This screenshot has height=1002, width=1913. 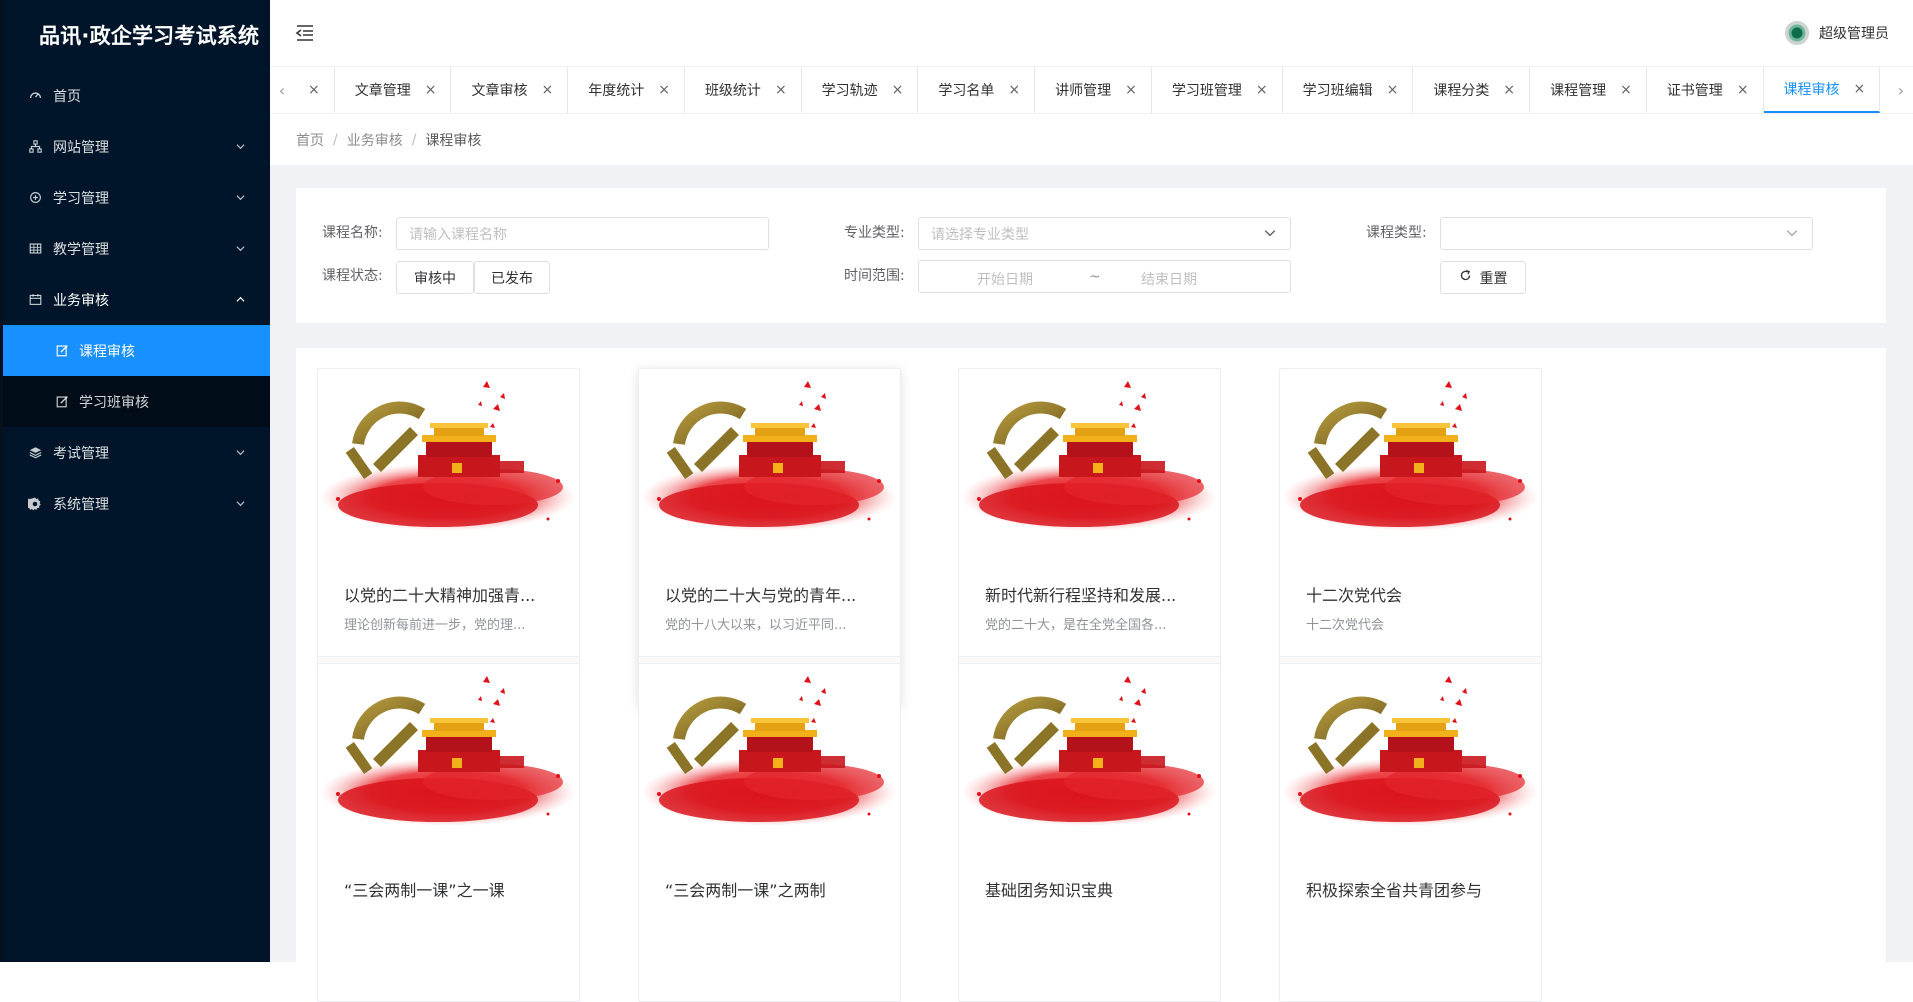 I want to click on tab-2: 文章审核 ×, so click(x=510, y=90).